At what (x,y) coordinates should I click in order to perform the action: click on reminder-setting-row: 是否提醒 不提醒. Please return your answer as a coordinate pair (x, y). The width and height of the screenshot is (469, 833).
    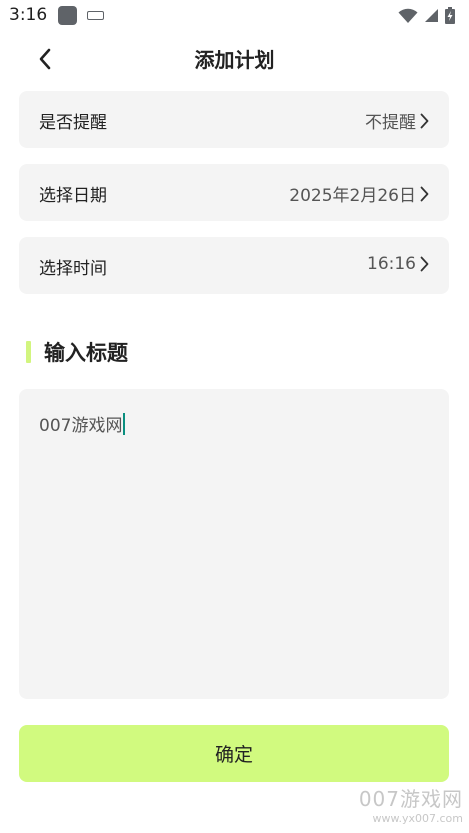
    Looking at the image, I should click on (234, 119).